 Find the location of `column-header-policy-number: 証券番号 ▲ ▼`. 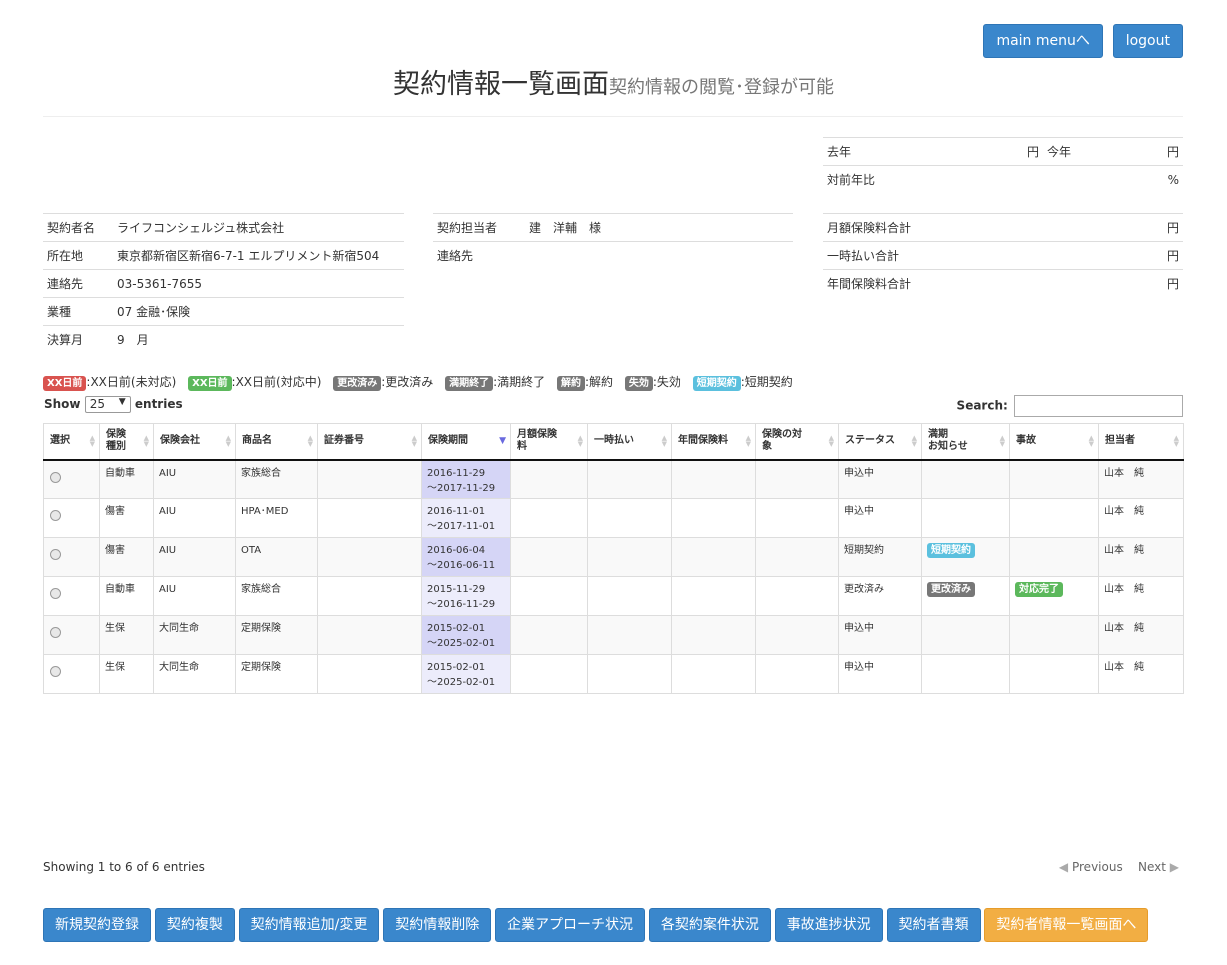

column-header-policy-number: 証券番号 ▲ ▼ is located at coordinates (369, 442).